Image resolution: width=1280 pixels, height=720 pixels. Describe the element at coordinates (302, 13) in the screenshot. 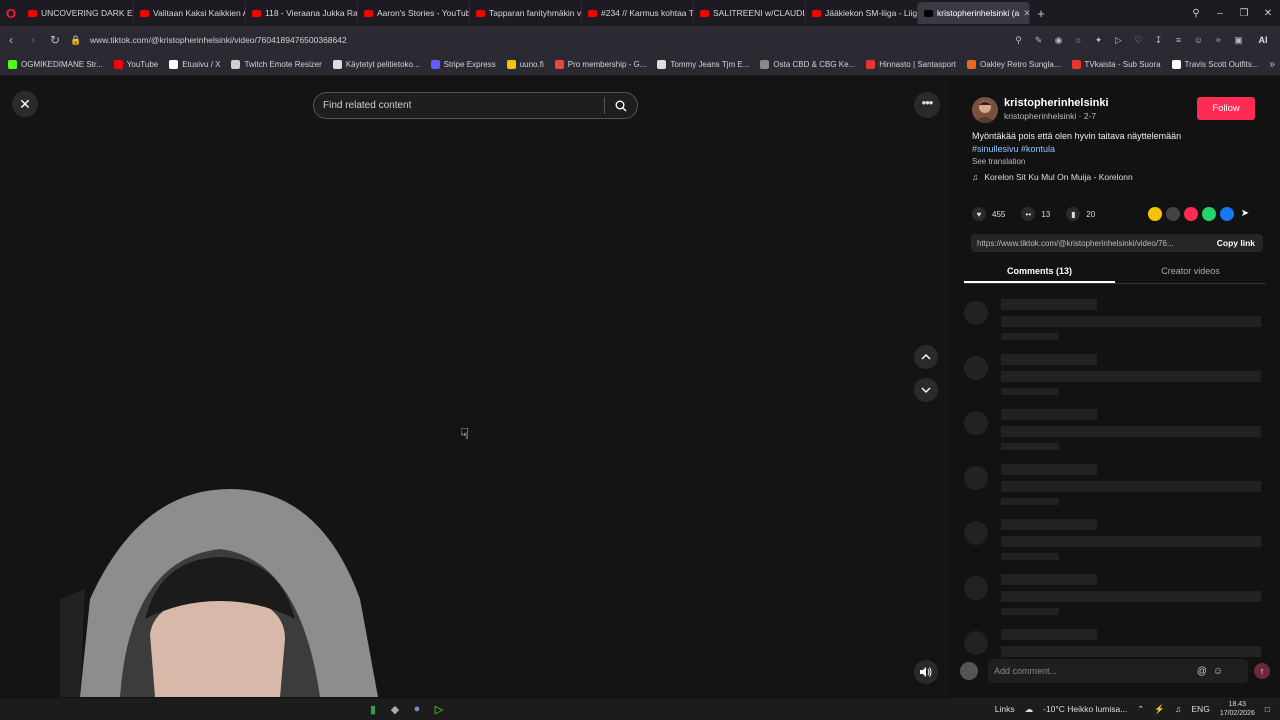

I see `browser-tab: 118 - Vieraana Jukka Rasil` at that location.